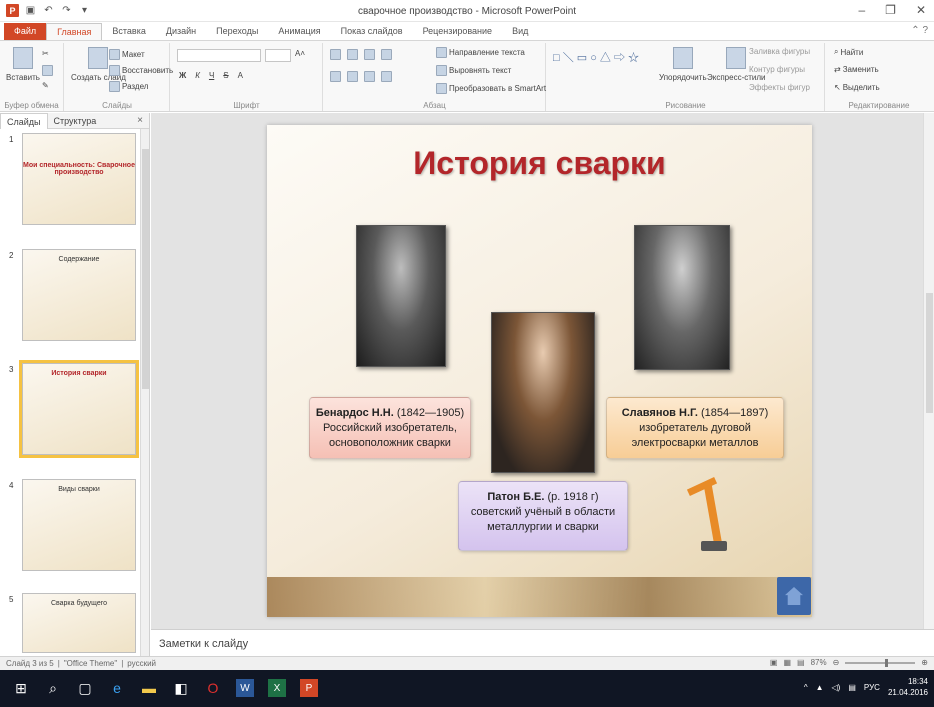  I want to click on minimize-button: –, so click(861, 10).